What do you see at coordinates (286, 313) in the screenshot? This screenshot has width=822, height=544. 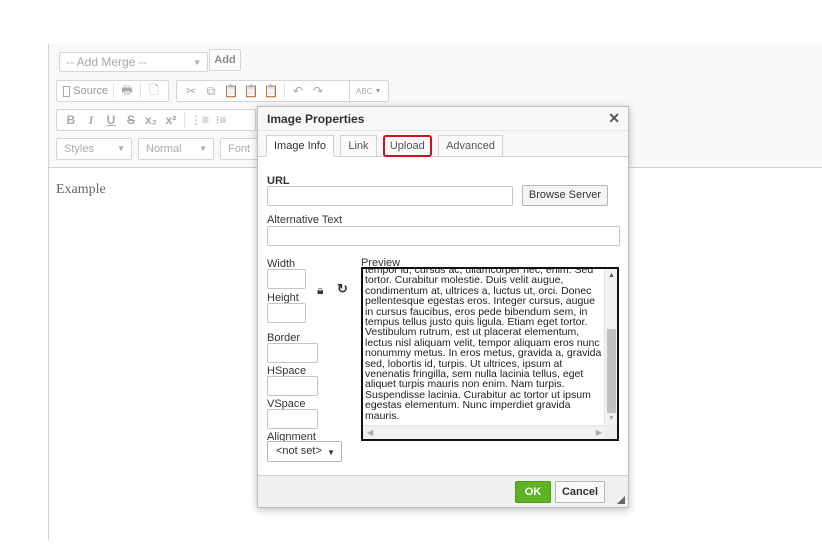 I see `height-input` at bounding box center [286, 313].